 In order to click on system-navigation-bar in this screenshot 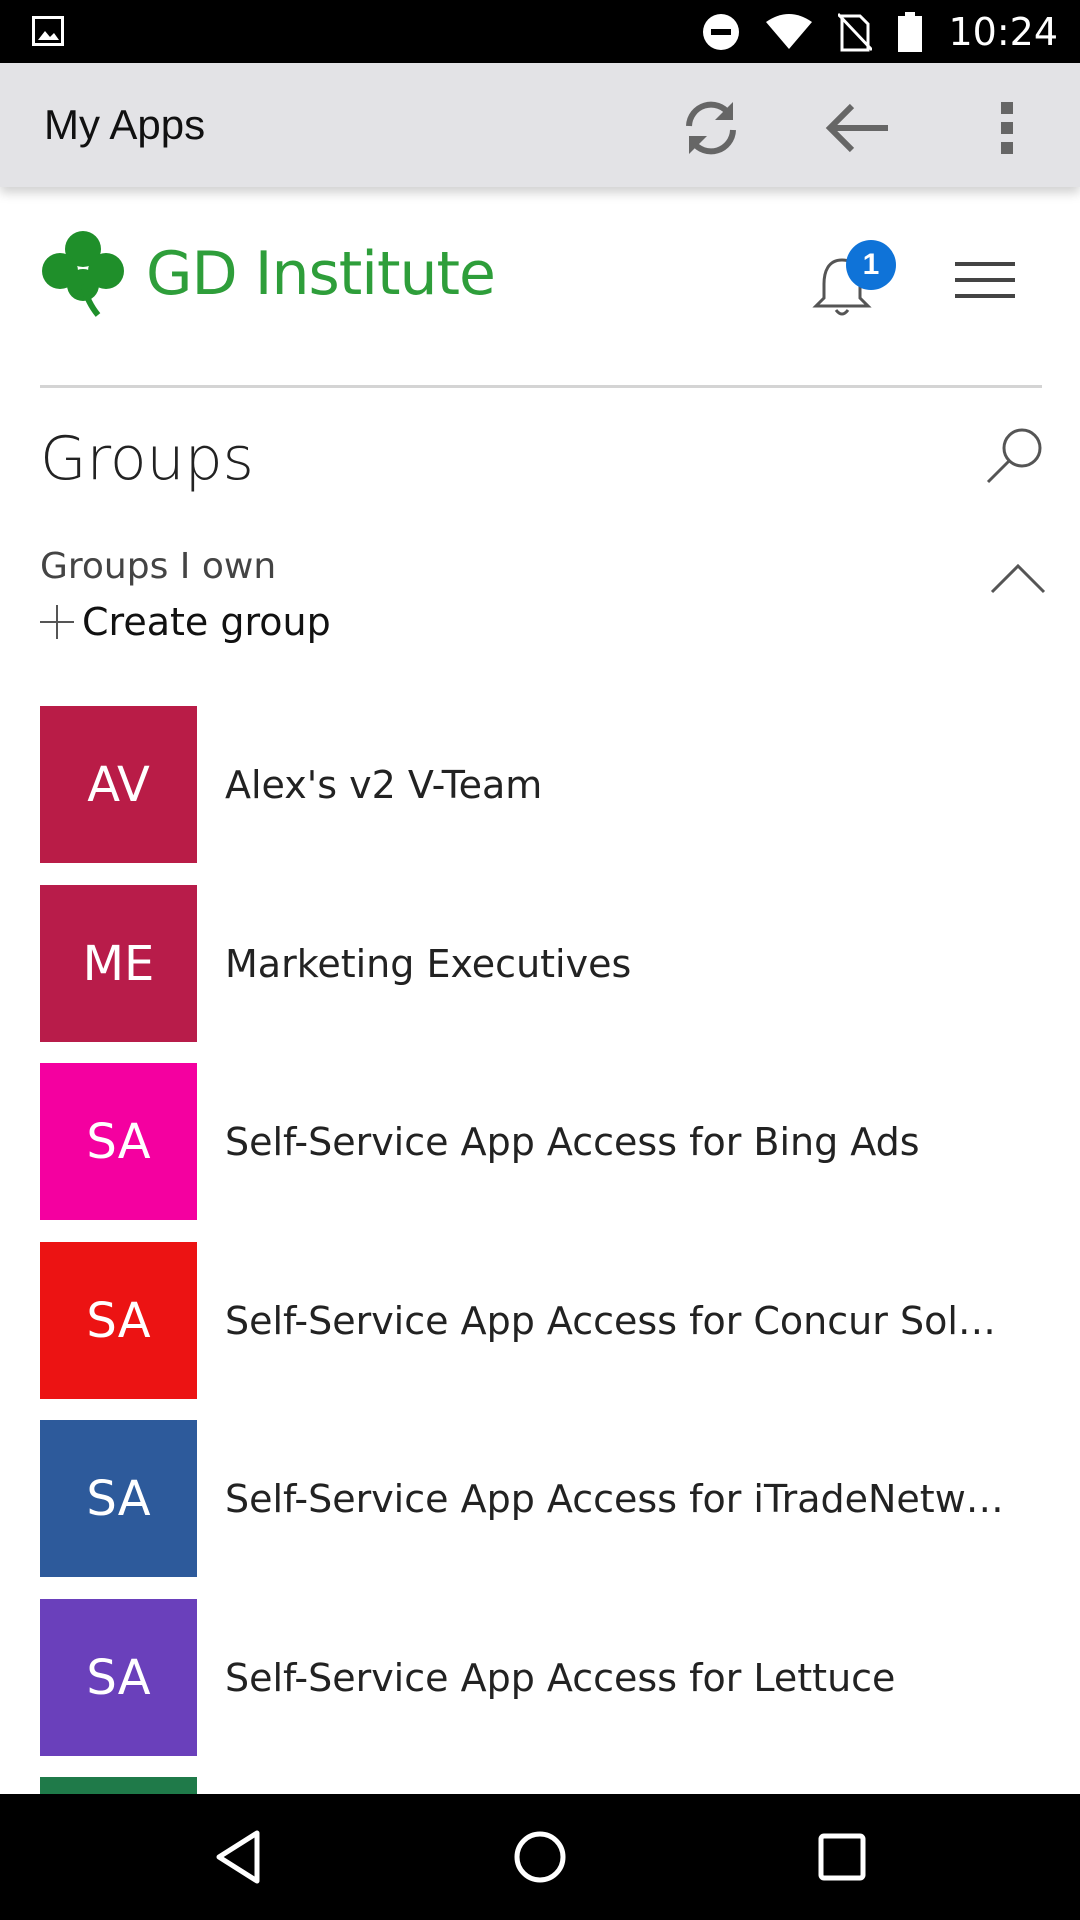, I will do `click(540, 1857)`.